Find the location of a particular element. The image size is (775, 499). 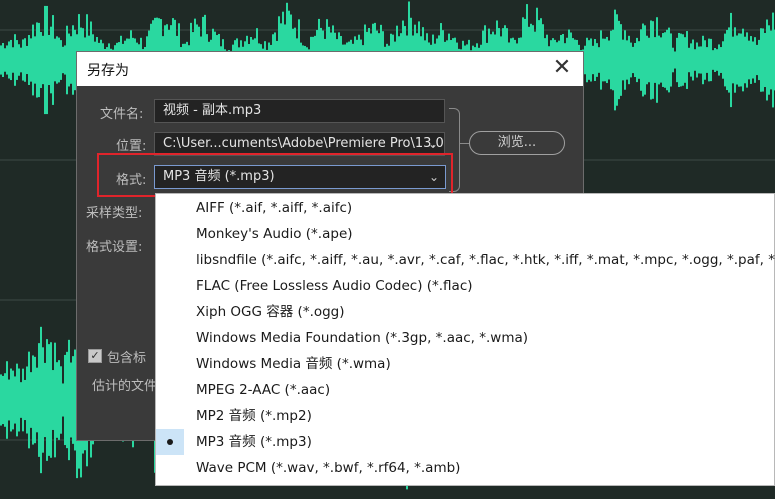

close-icon: ✕ is located at coordinates (562, 68).